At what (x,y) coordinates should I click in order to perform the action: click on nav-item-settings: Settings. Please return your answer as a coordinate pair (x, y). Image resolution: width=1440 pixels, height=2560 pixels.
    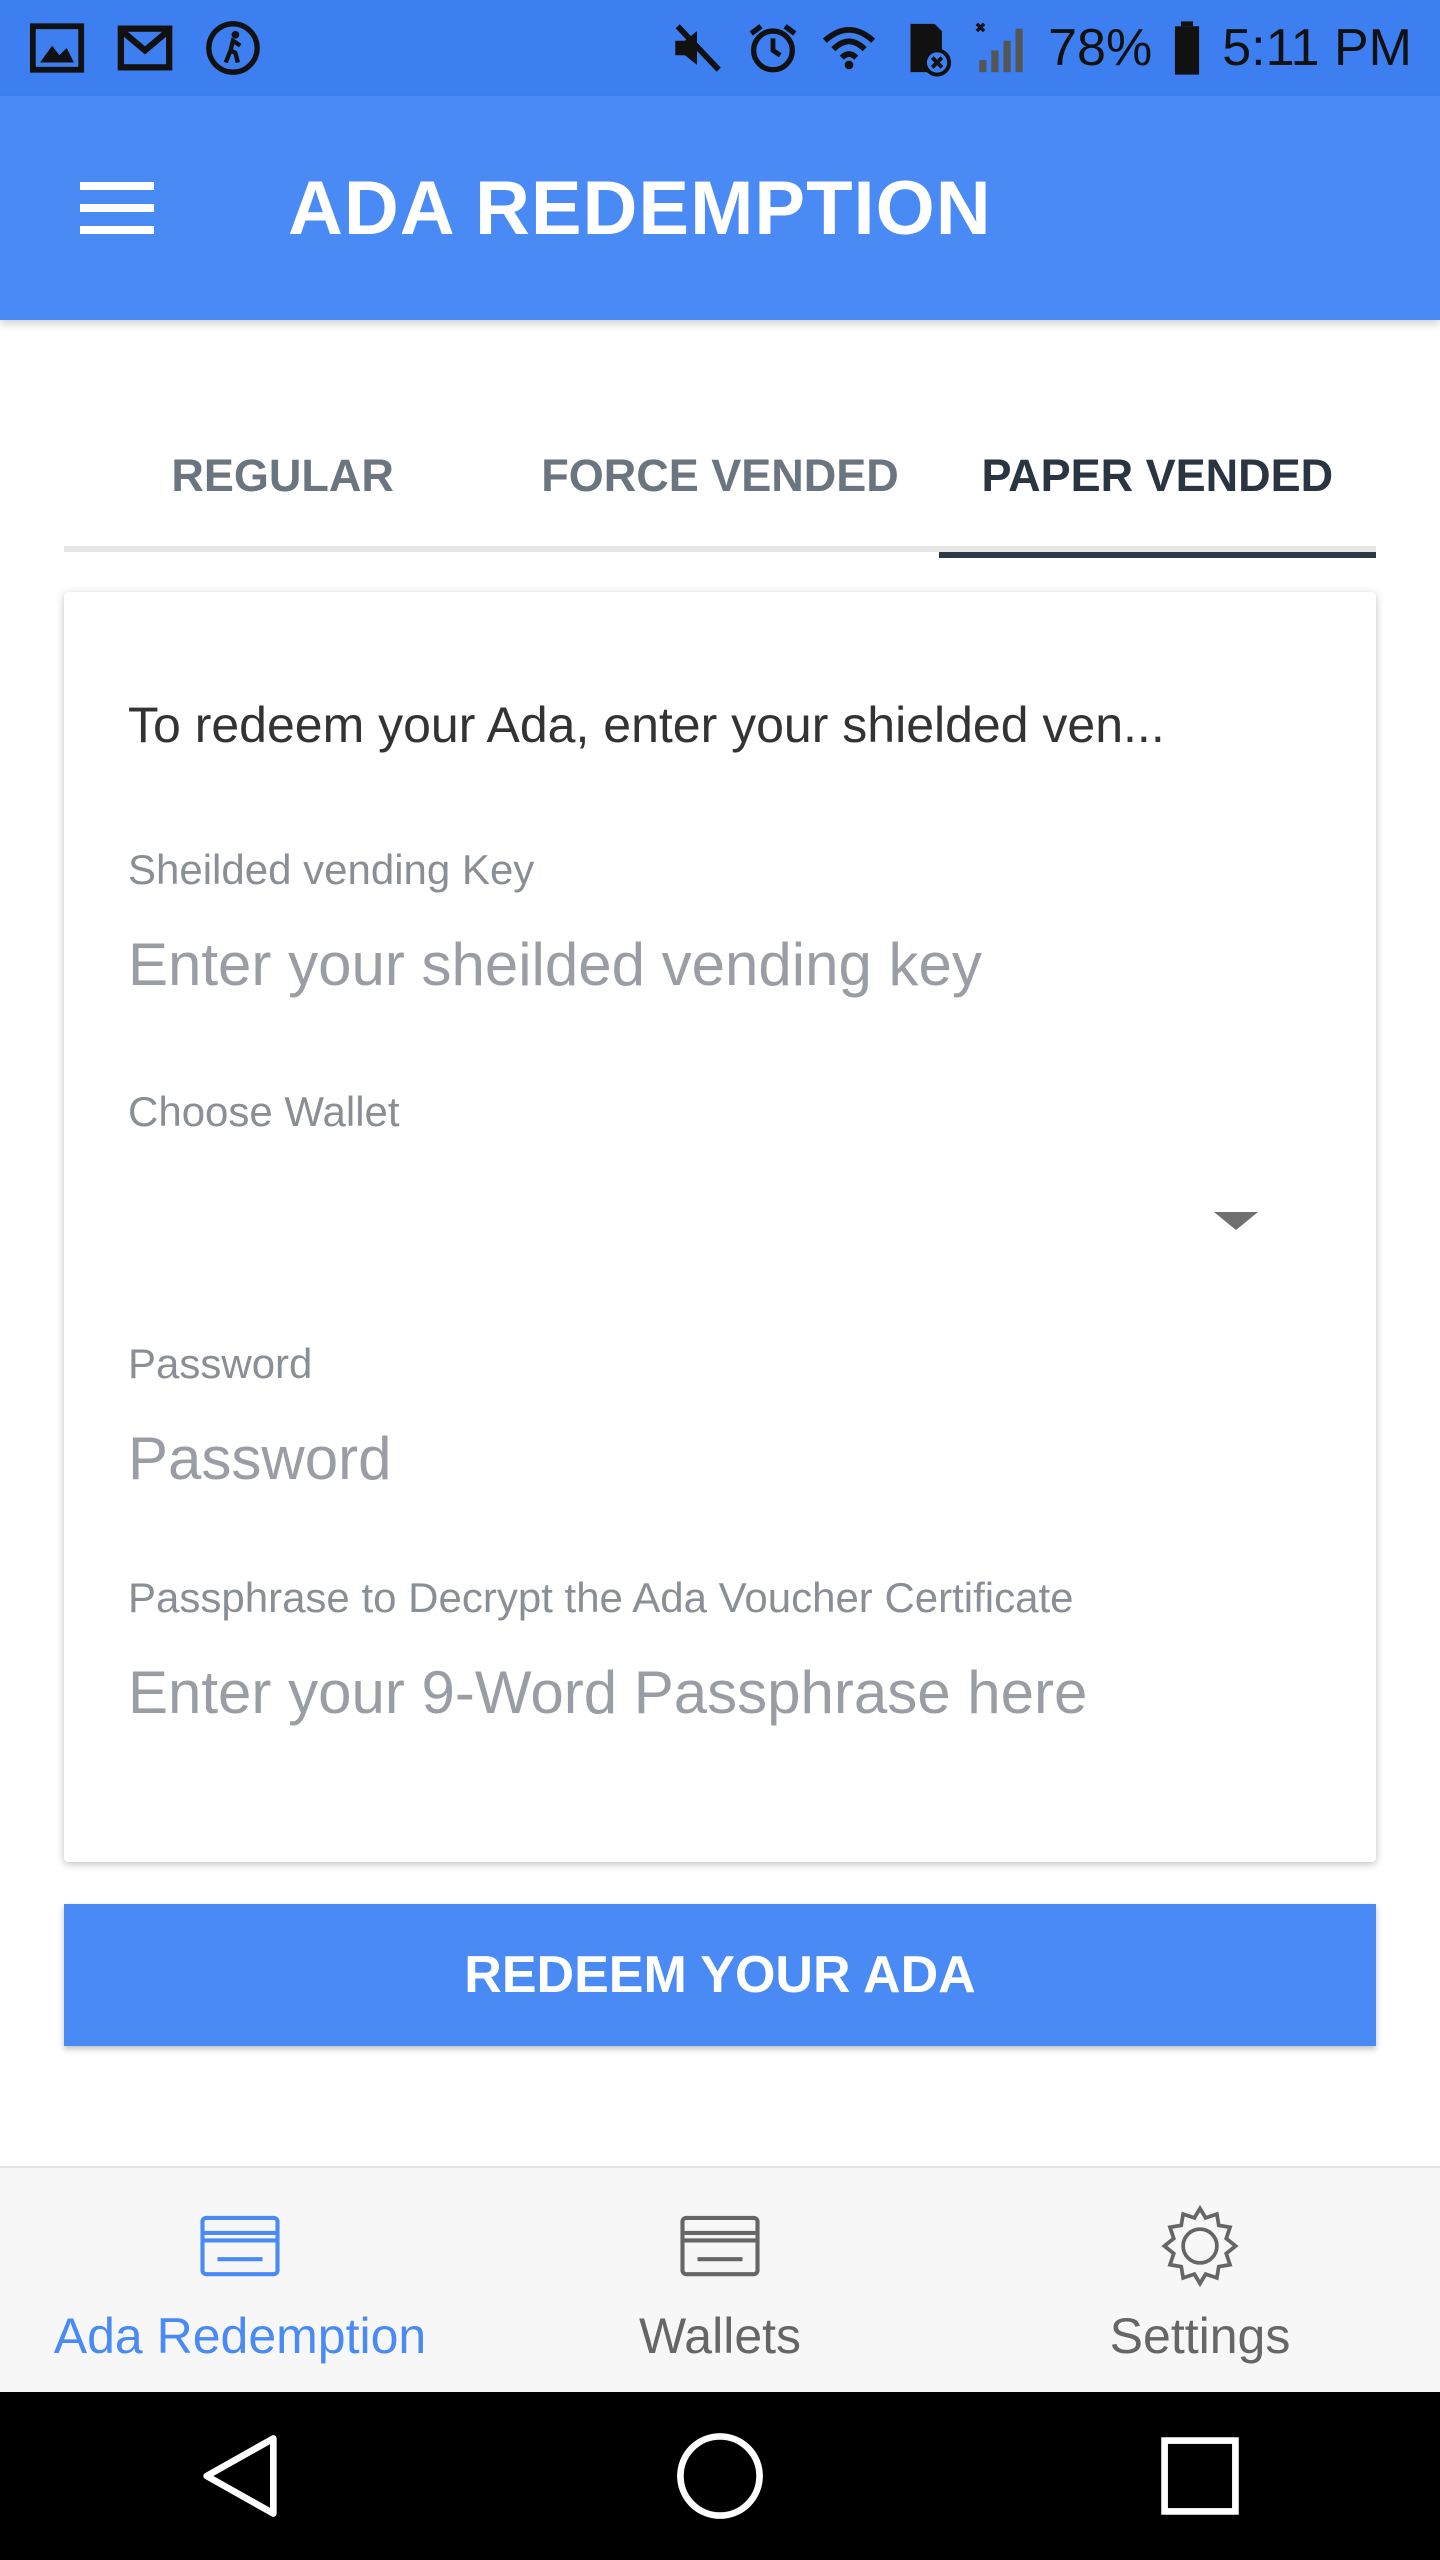
    Looking at the image, I should click on (1200, 2280).